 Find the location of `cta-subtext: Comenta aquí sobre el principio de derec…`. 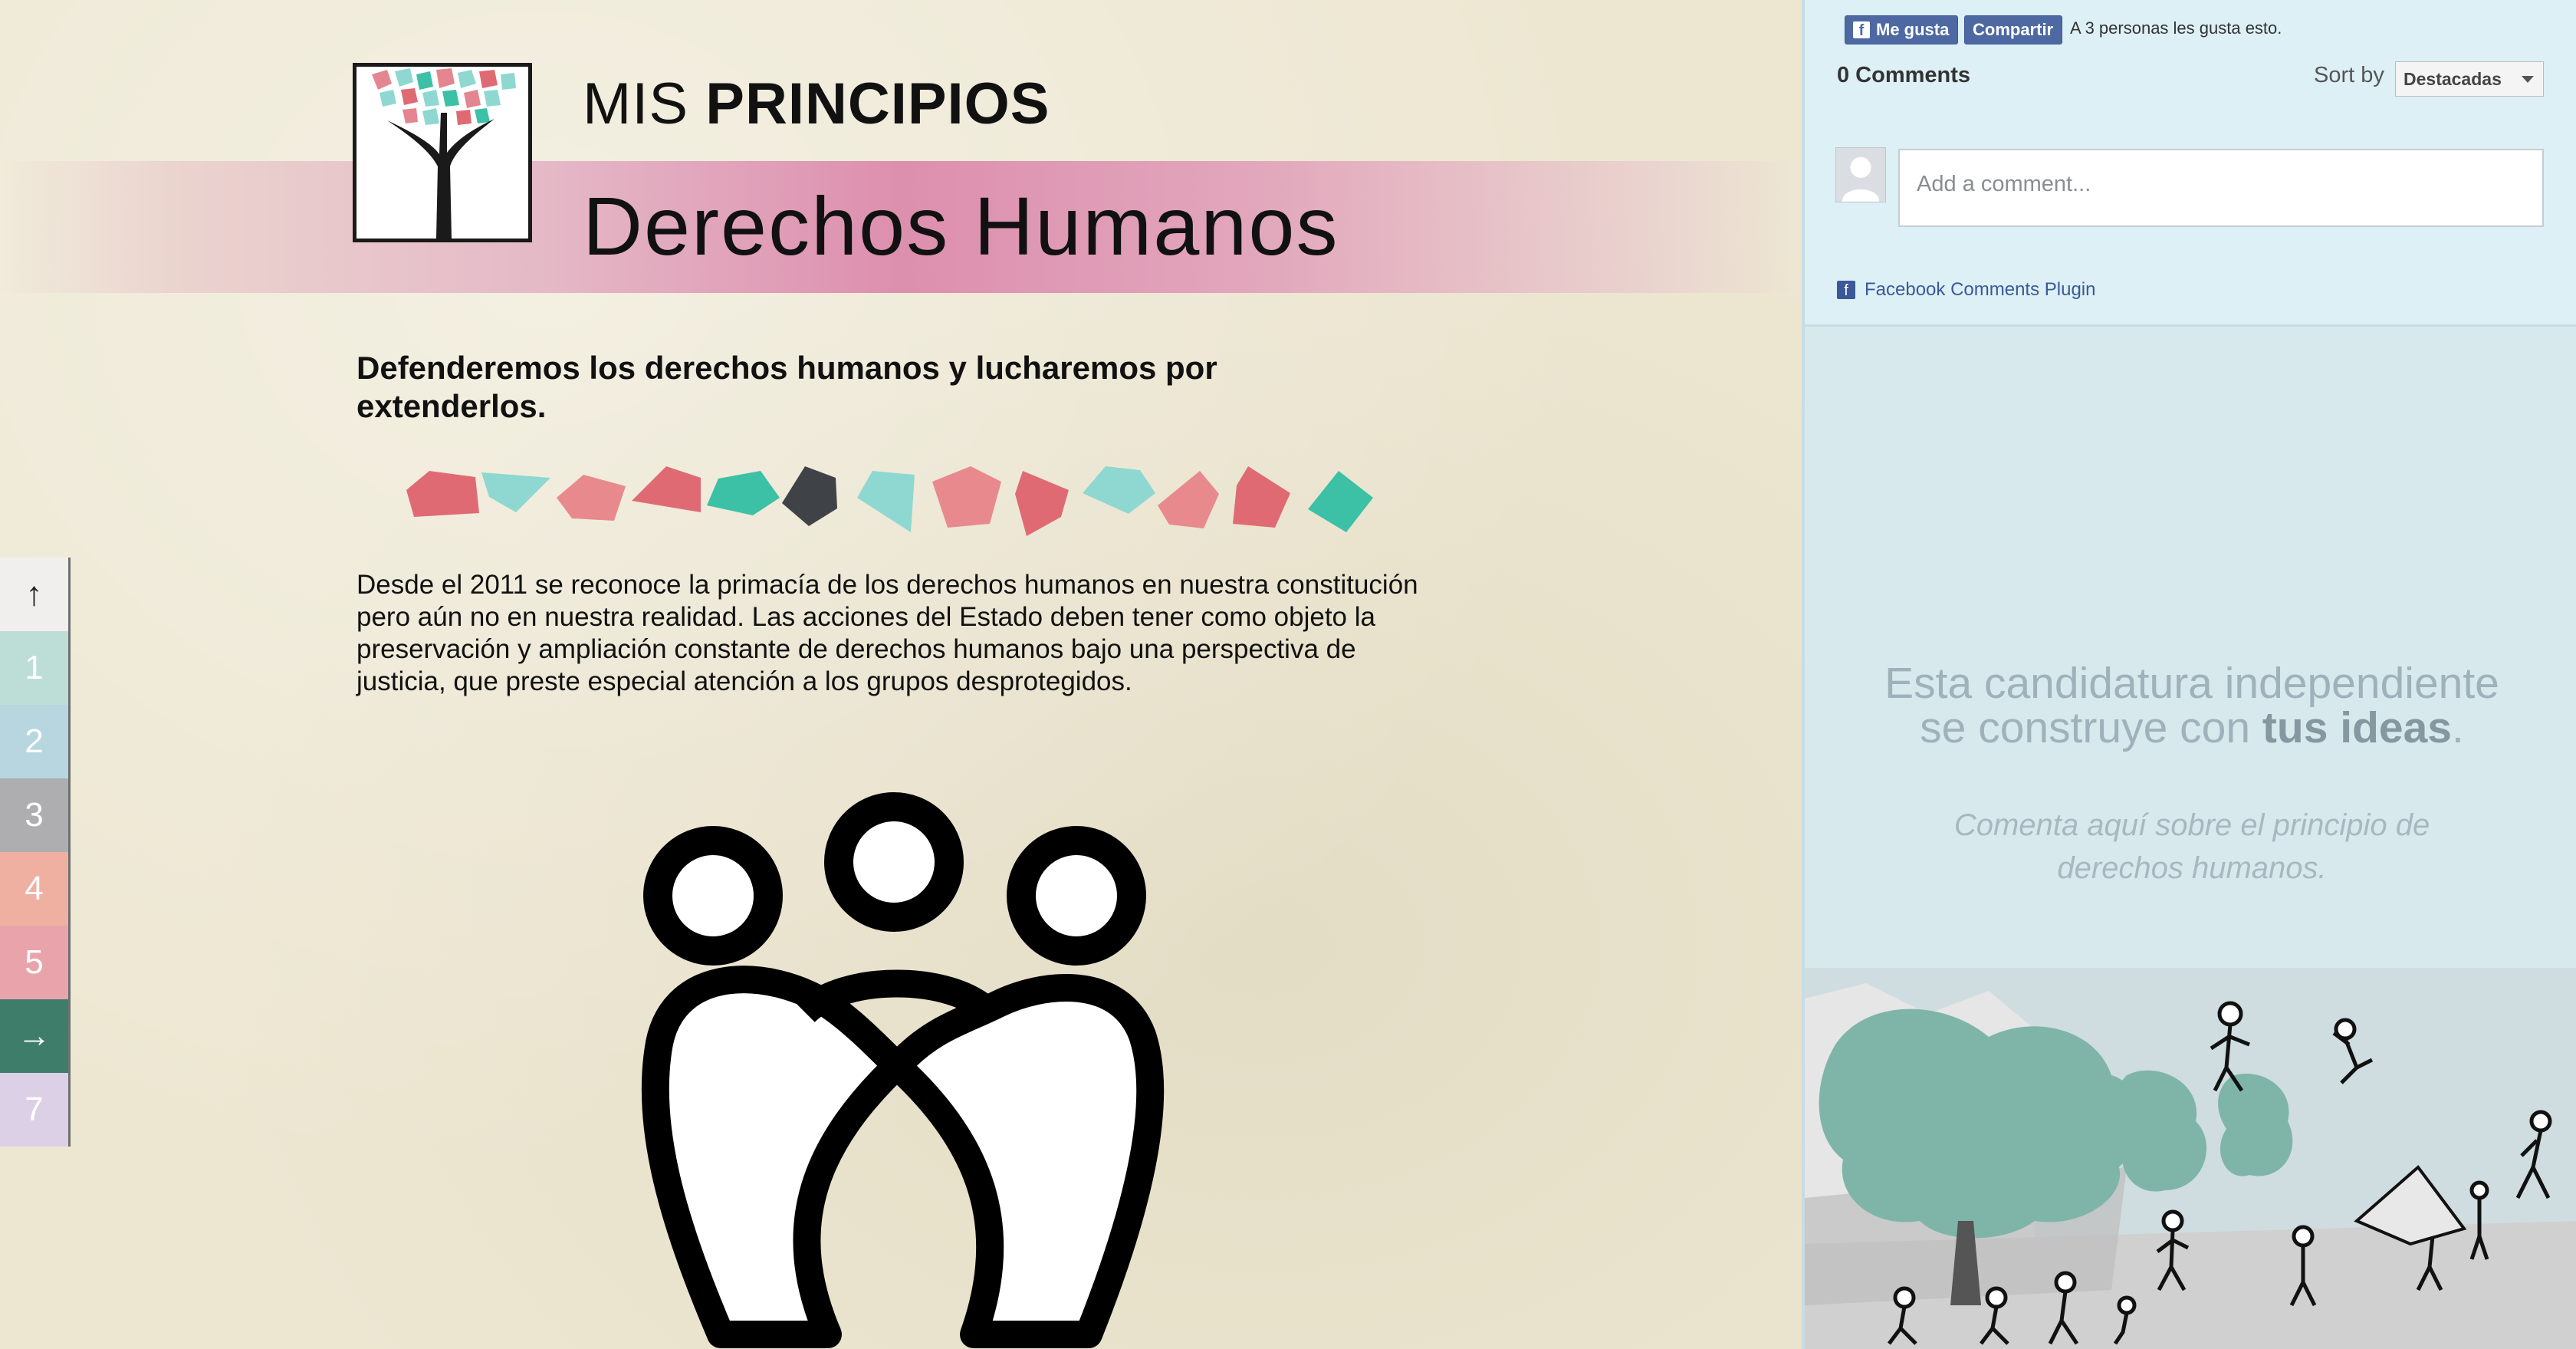

cta-subtext: Comenta aquí sobre el principio de derec… is located at coordinates (2191, 847).